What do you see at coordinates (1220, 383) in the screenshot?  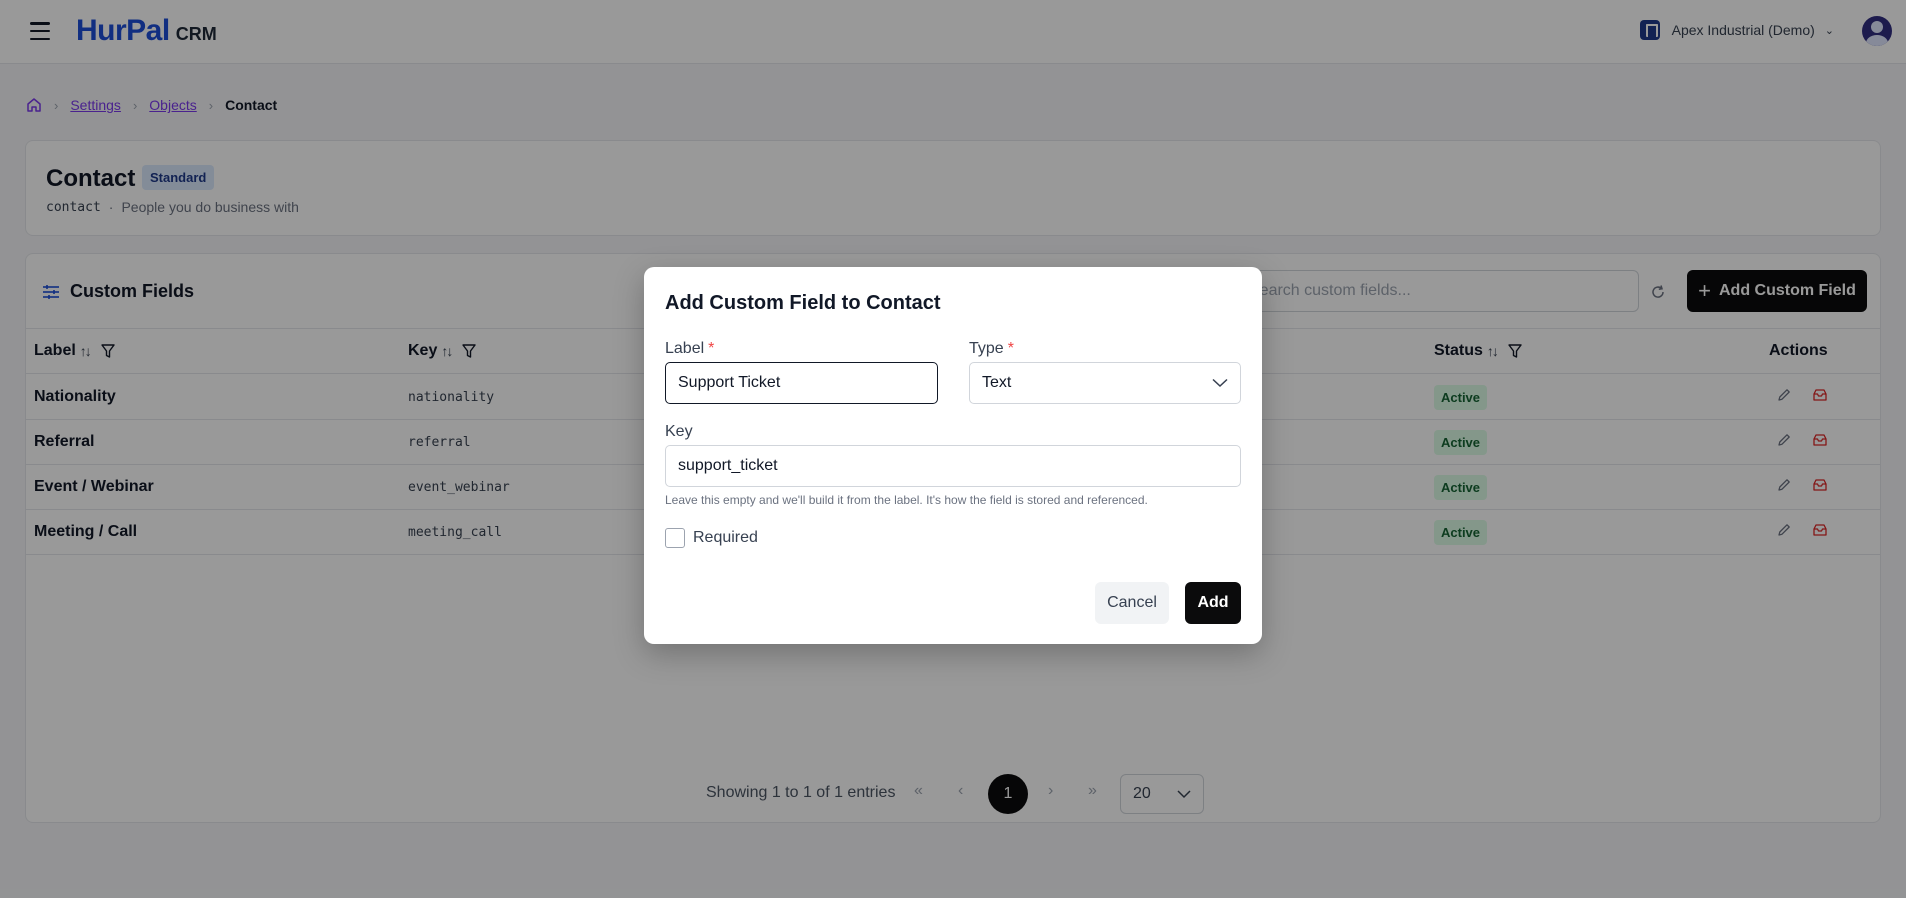 I see `chevron-down-icon` at bounding box center [1220, 383].